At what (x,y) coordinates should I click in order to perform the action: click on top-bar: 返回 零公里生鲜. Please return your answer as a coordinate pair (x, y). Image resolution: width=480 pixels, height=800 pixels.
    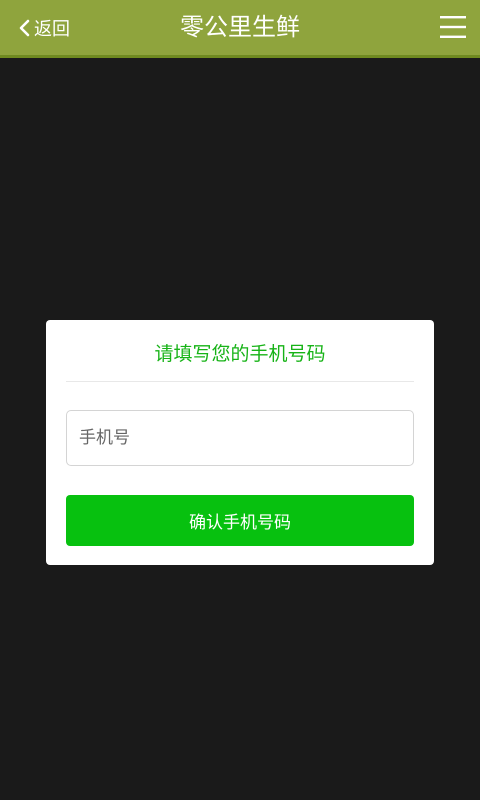
    Looking at the image, I should click on (240, 29).